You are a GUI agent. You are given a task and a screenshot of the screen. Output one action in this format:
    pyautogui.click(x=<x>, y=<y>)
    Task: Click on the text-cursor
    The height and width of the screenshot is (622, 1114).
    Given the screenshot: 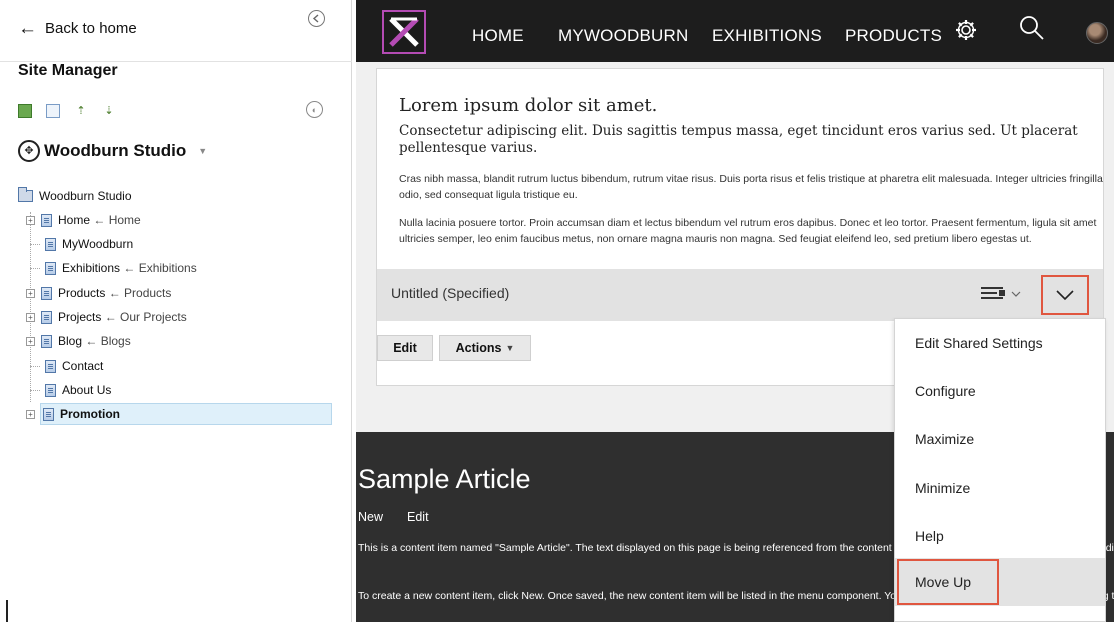 What is the action you would take?
    pyautogui.click(x=7, y=611)
    